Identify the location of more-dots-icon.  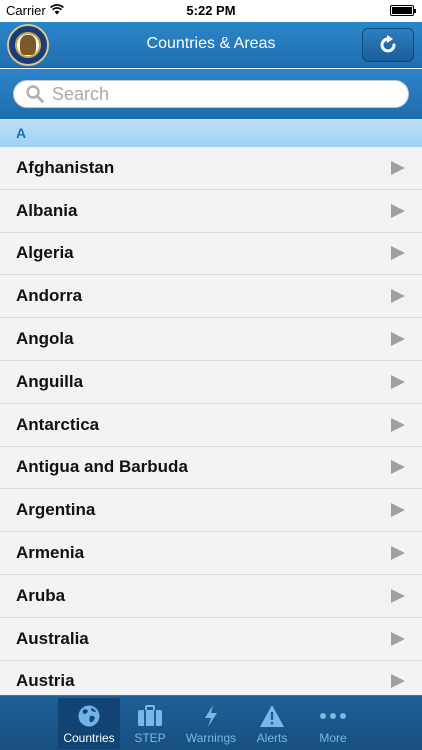
(333, 716).